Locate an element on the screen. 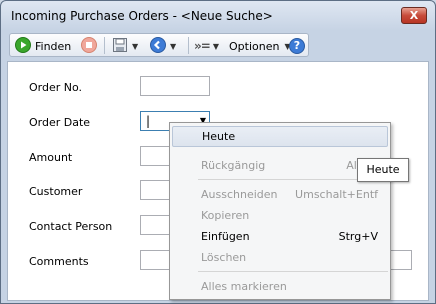 Image resolution: width=436 pixels, height=304 pixels. amount-label: Amount is located at coordinates (51, 157).